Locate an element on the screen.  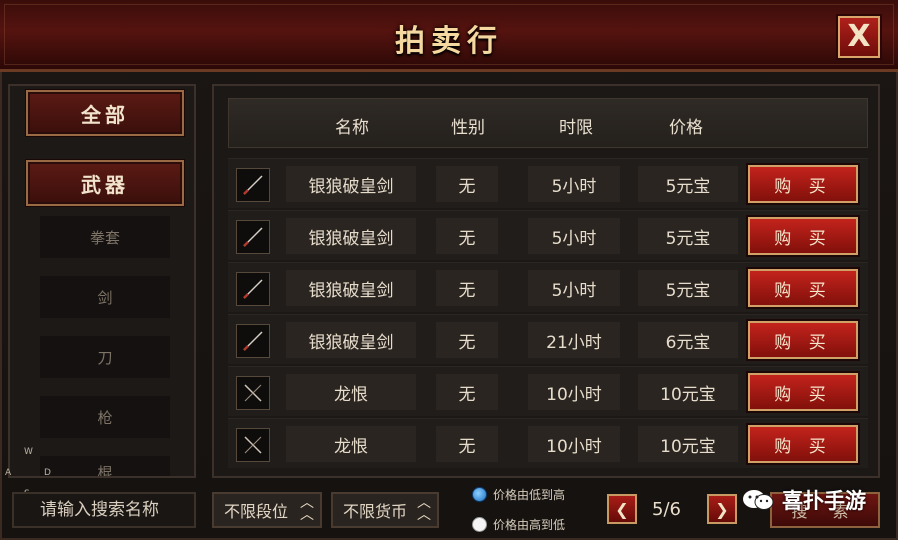
title-bar: 拍卖行 X is located at coordinates (449, 36).